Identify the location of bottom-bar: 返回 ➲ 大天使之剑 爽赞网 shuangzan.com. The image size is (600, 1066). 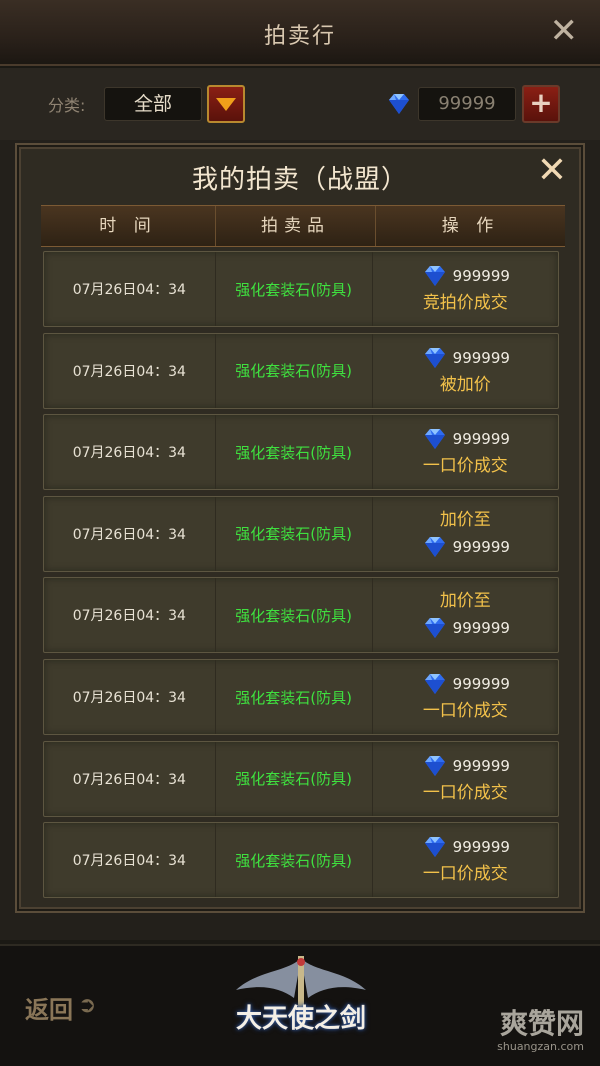
(300, 1005).